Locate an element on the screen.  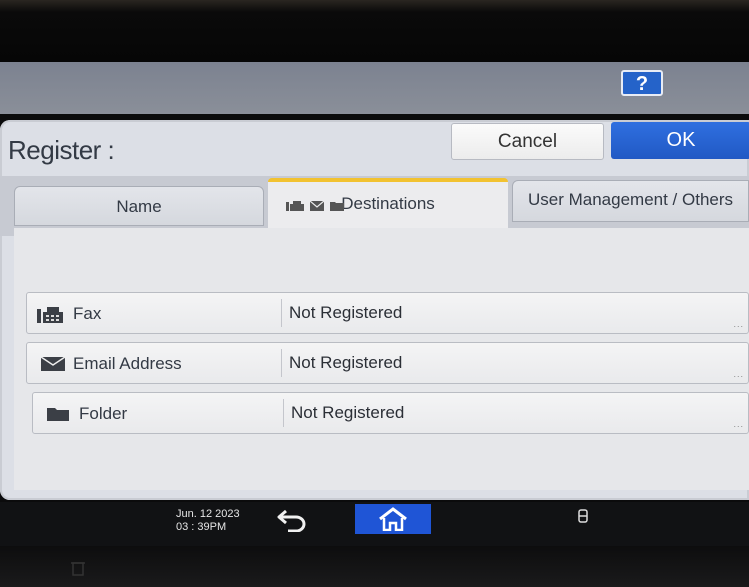
dialog-title: Register : is located at coordinates (61, 150).